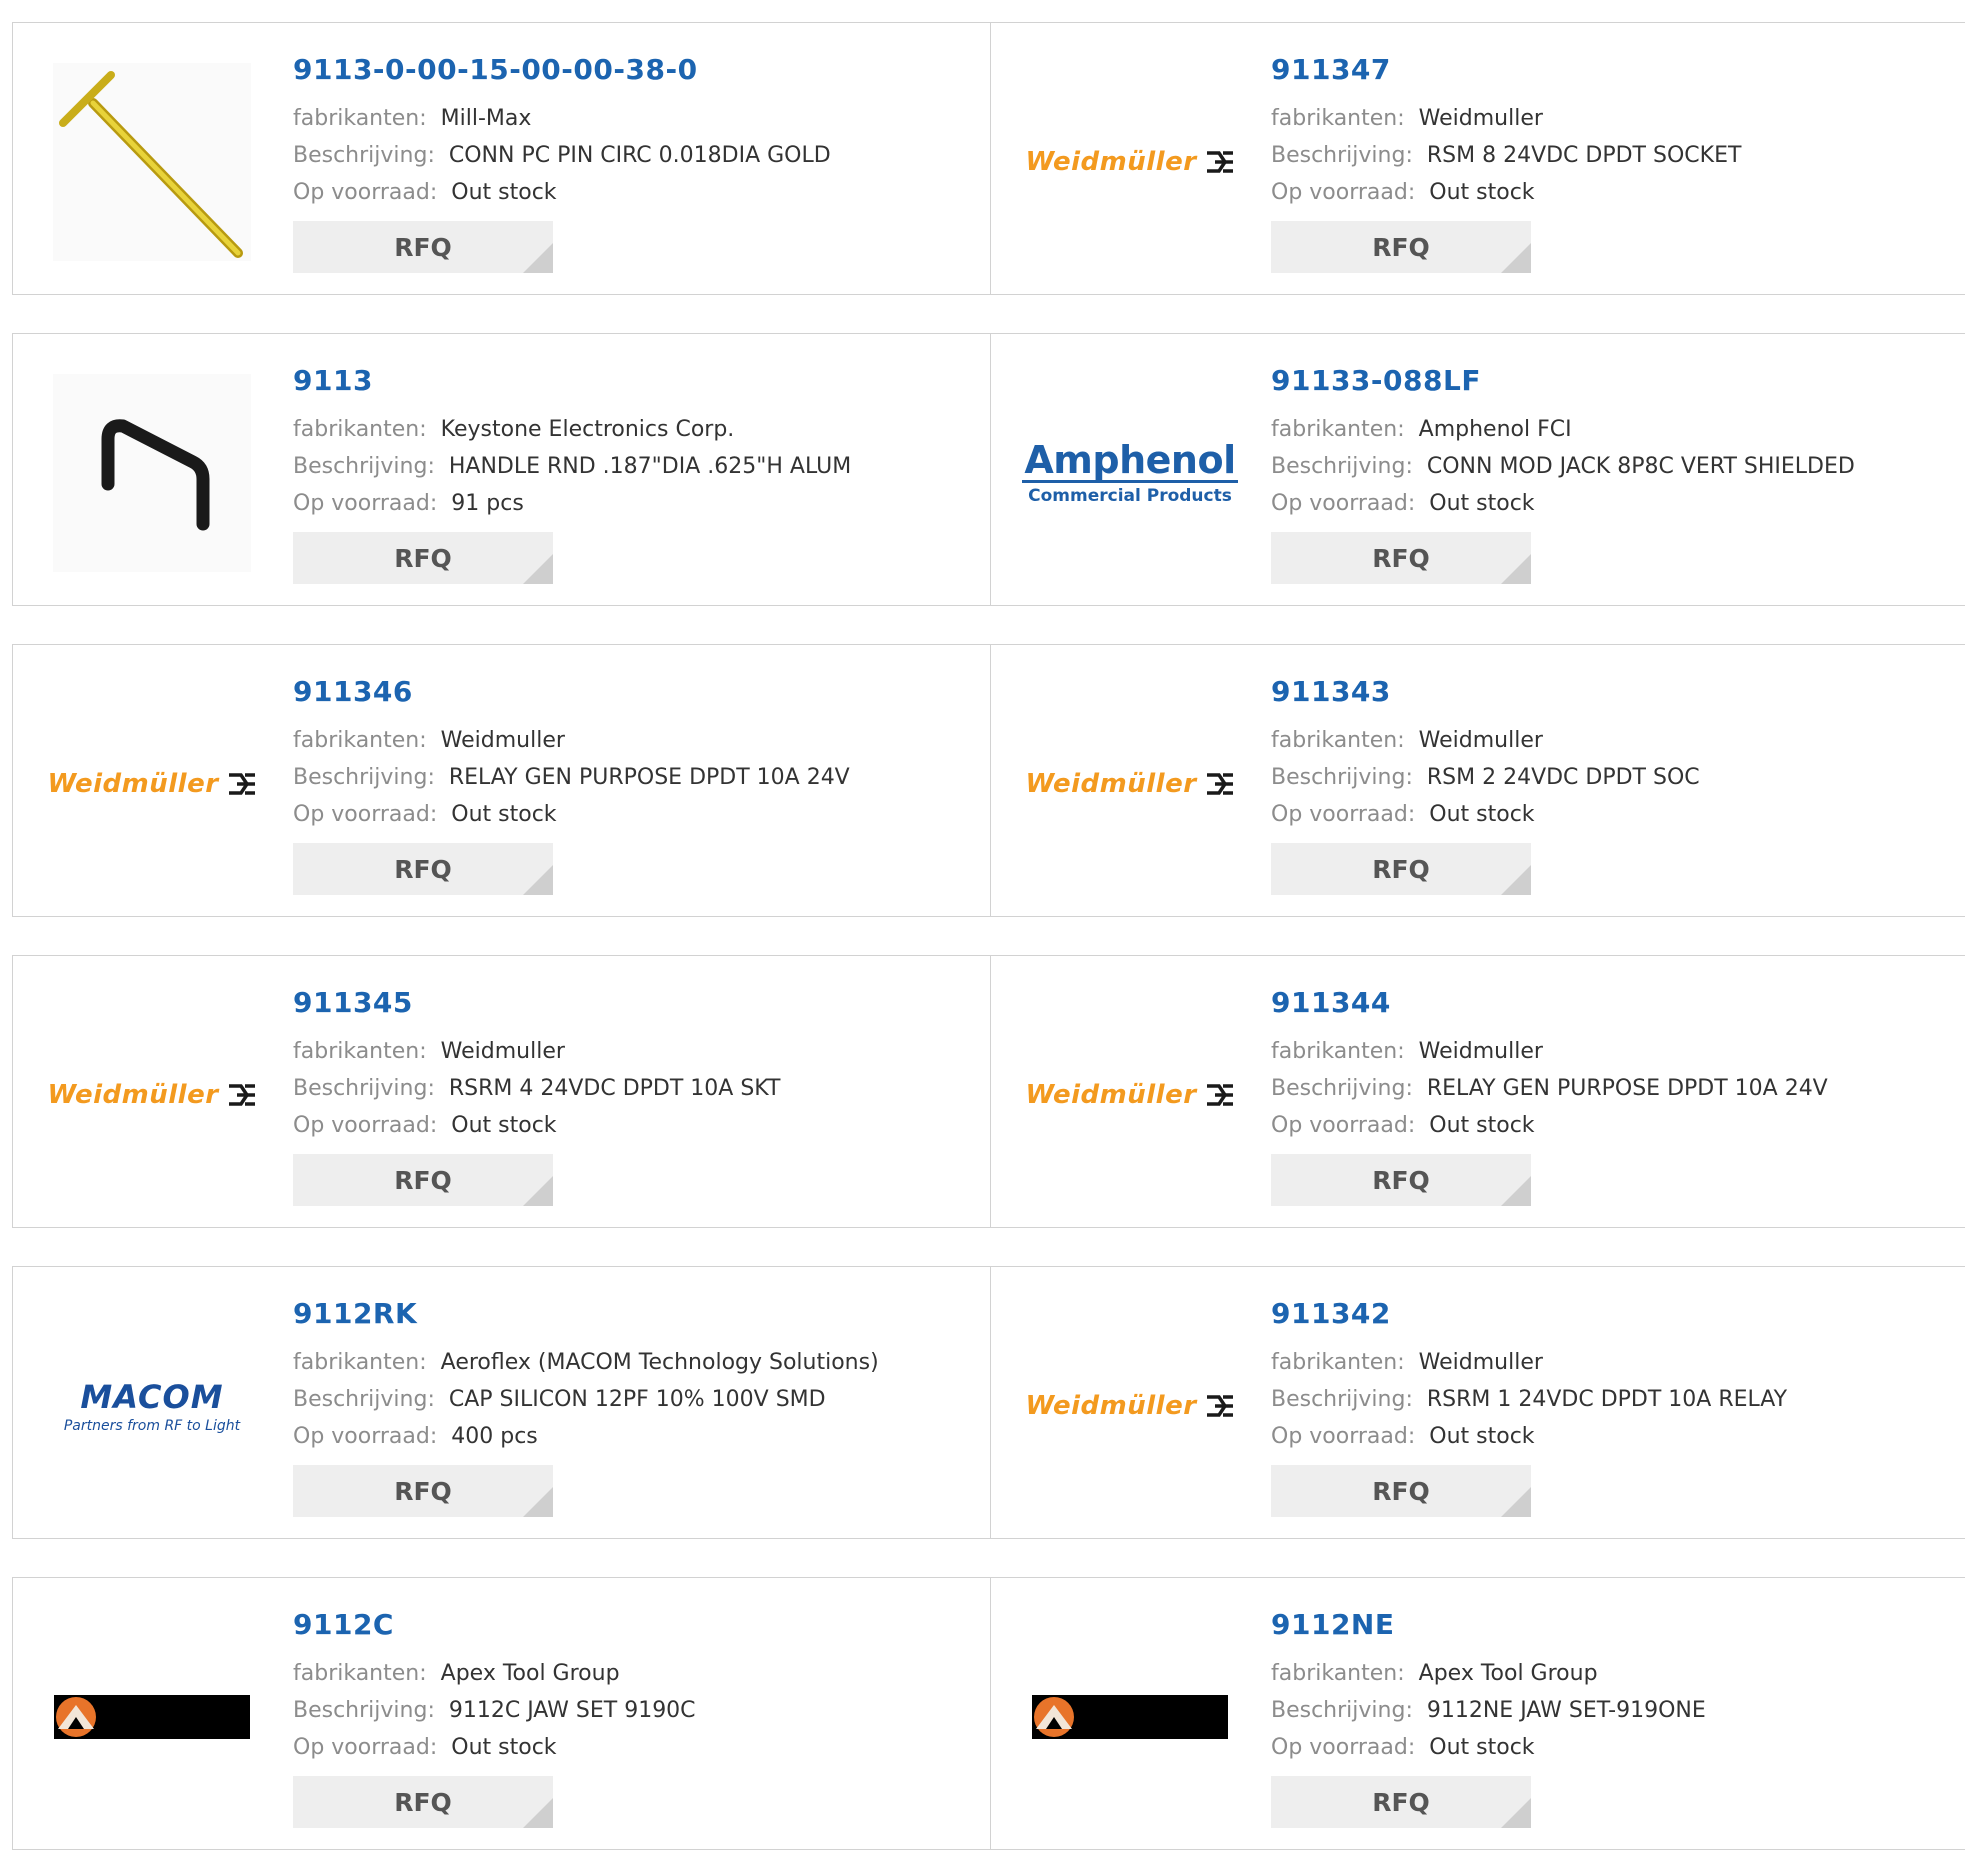  I want to click on part-number-link: 9113, so click(572, 380).